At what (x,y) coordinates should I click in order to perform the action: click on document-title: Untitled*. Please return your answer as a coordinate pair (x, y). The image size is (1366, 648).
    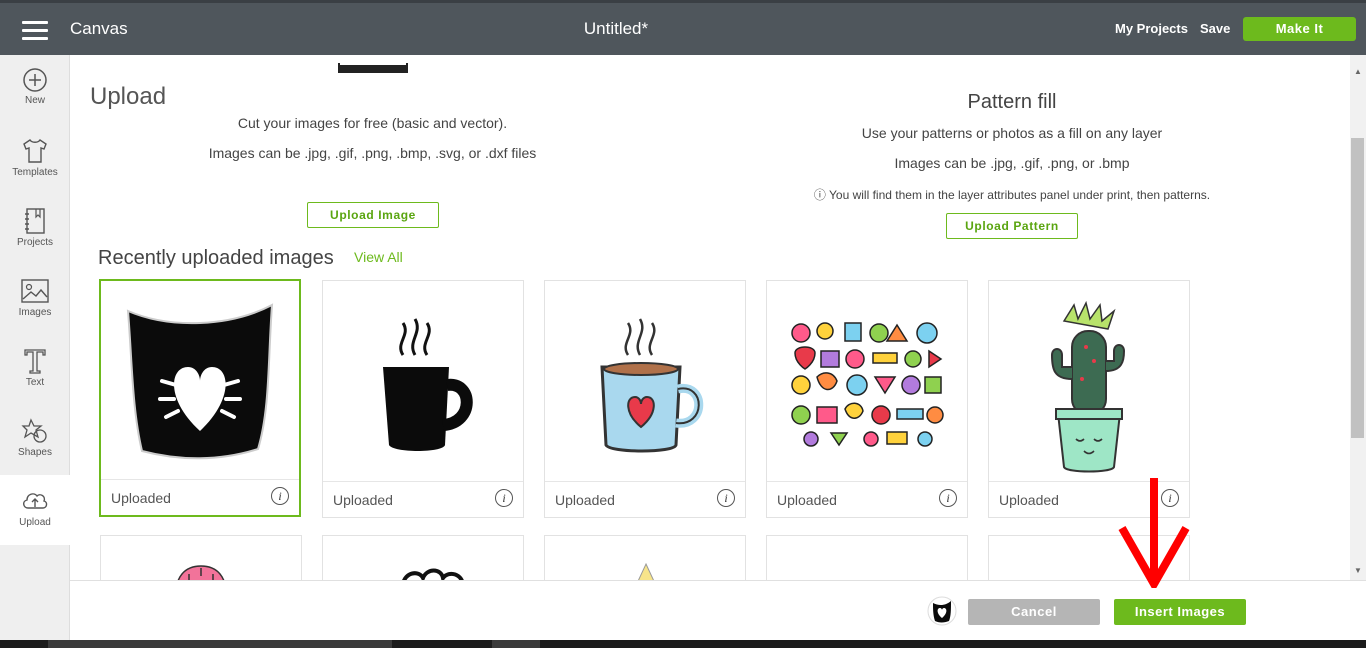
    Looking at the image, I should click on (616, 29).